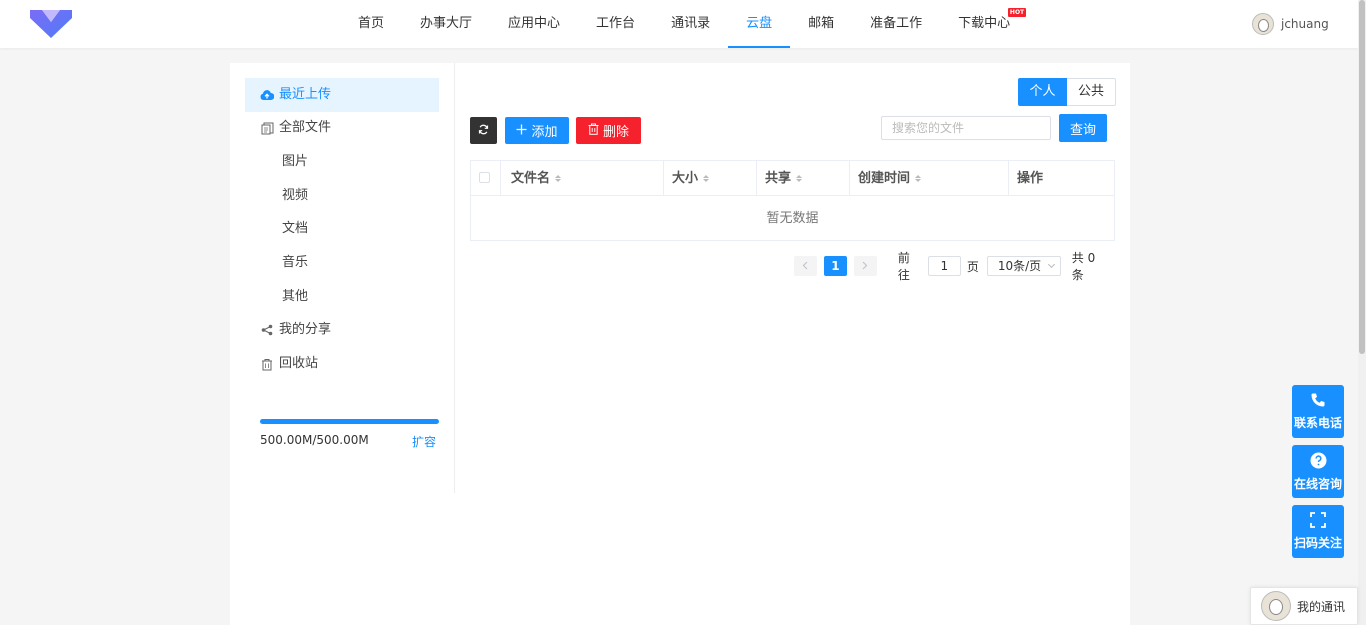 Image resolution: width=1366 pixels, height=625 pixels. I want to click on main-nav: 首页 办事大厅 应用中心 工作台 通讯录 云盘 邮箱 准备工作 下载中心 HOT, so click(684, 24).